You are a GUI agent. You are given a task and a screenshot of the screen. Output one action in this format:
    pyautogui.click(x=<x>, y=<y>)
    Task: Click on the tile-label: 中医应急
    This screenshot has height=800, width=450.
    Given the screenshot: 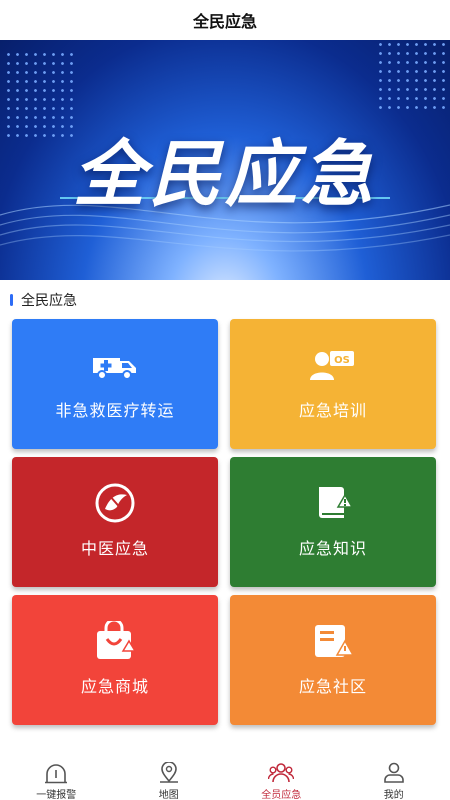 What is the action you would take?
    pyautogui.click(x=114, y=548)
    